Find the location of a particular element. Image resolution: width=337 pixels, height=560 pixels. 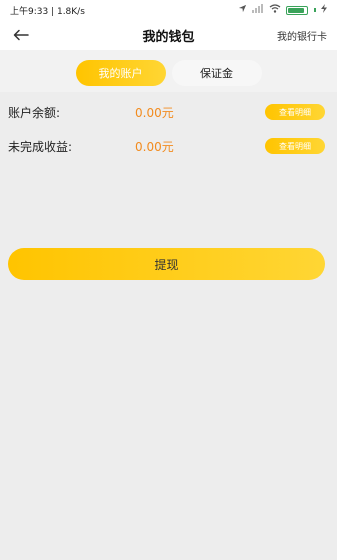

tab-bar: 我的账户 保证金 is located at coordinates (168, 71).